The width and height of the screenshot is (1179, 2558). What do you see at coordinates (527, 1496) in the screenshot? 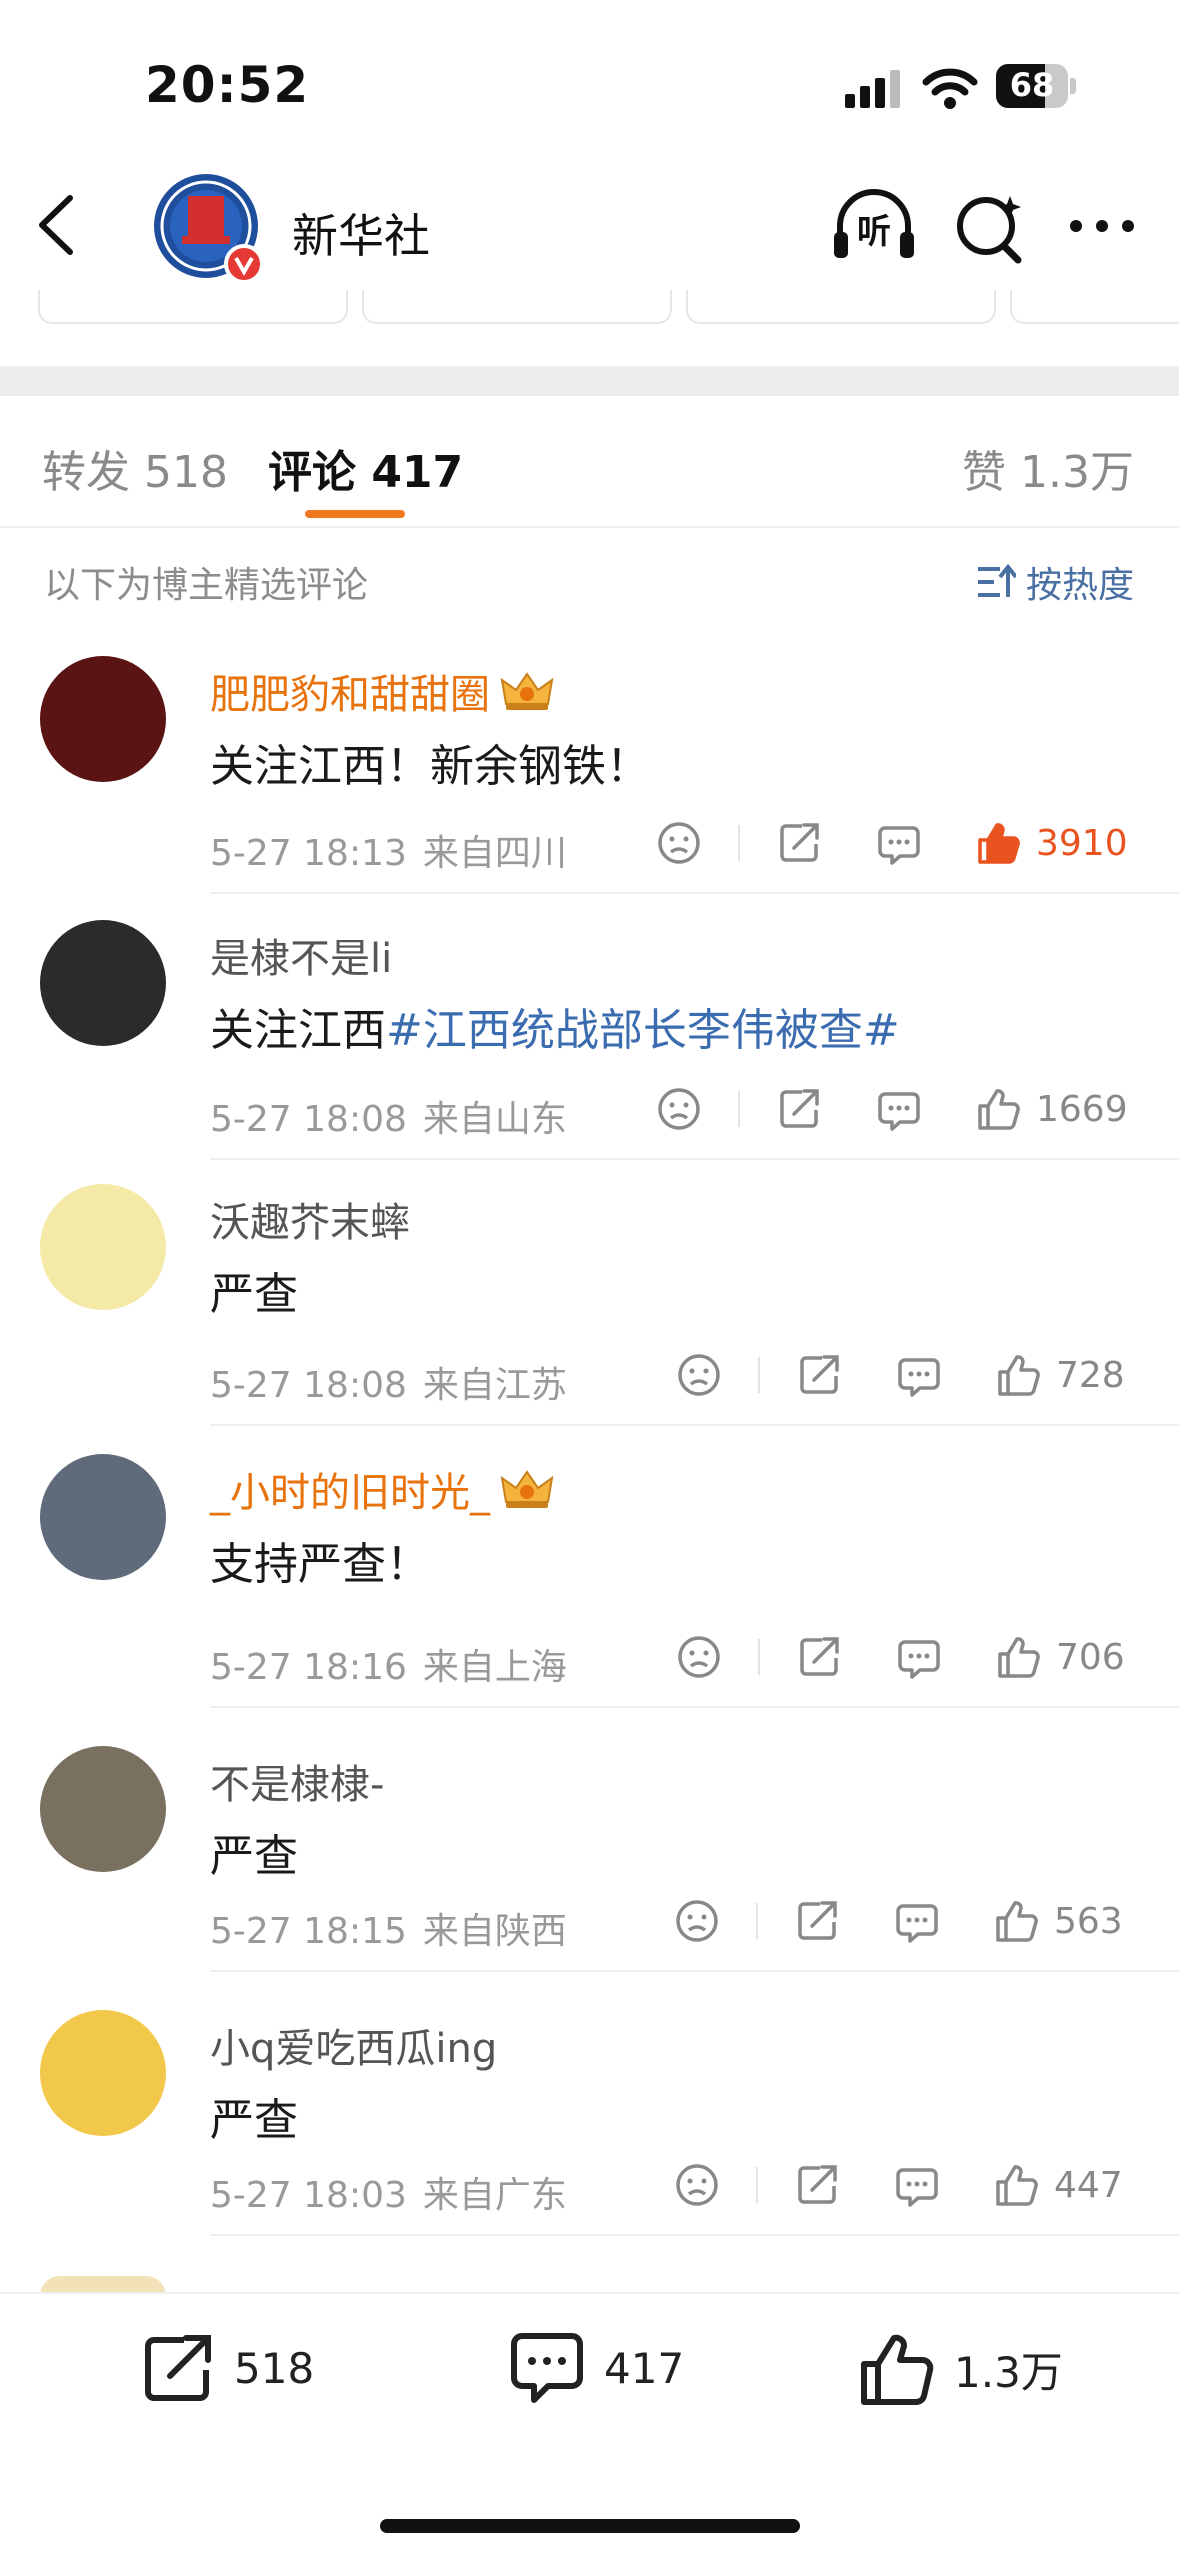
I see `crown-badge-icon` at bounding box center [527, 1496].